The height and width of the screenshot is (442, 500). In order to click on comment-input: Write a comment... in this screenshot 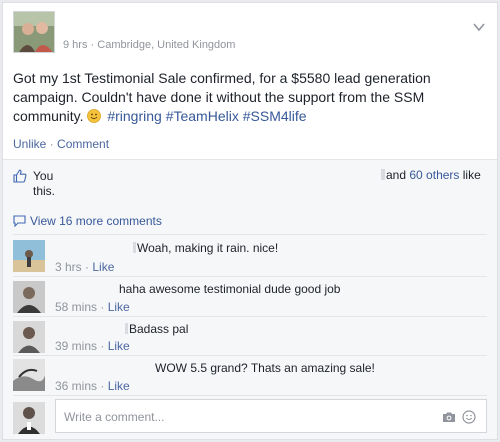, I will do `click(271, 416)`.